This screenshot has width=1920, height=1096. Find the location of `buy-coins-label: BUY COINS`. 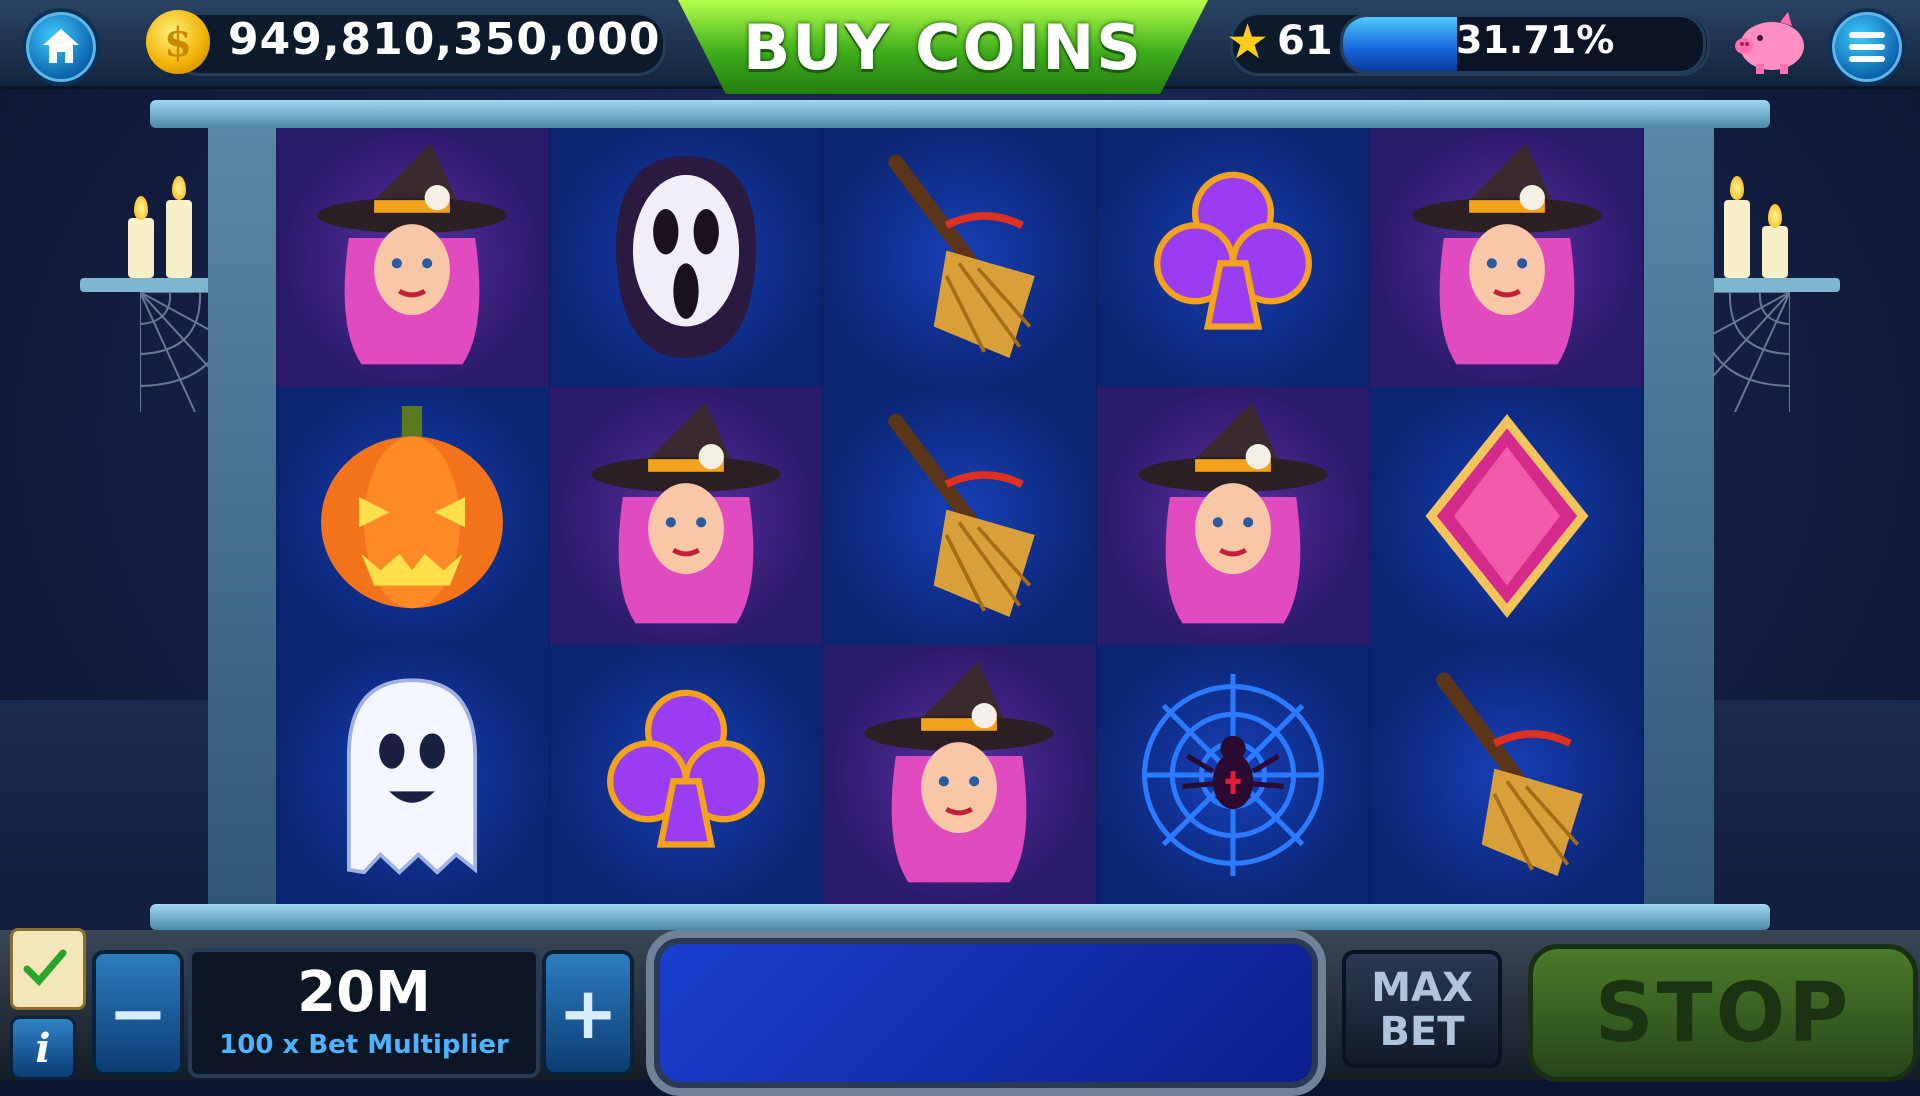

buy-coins-label: BUY COINS is located at coordinates (943, 47).